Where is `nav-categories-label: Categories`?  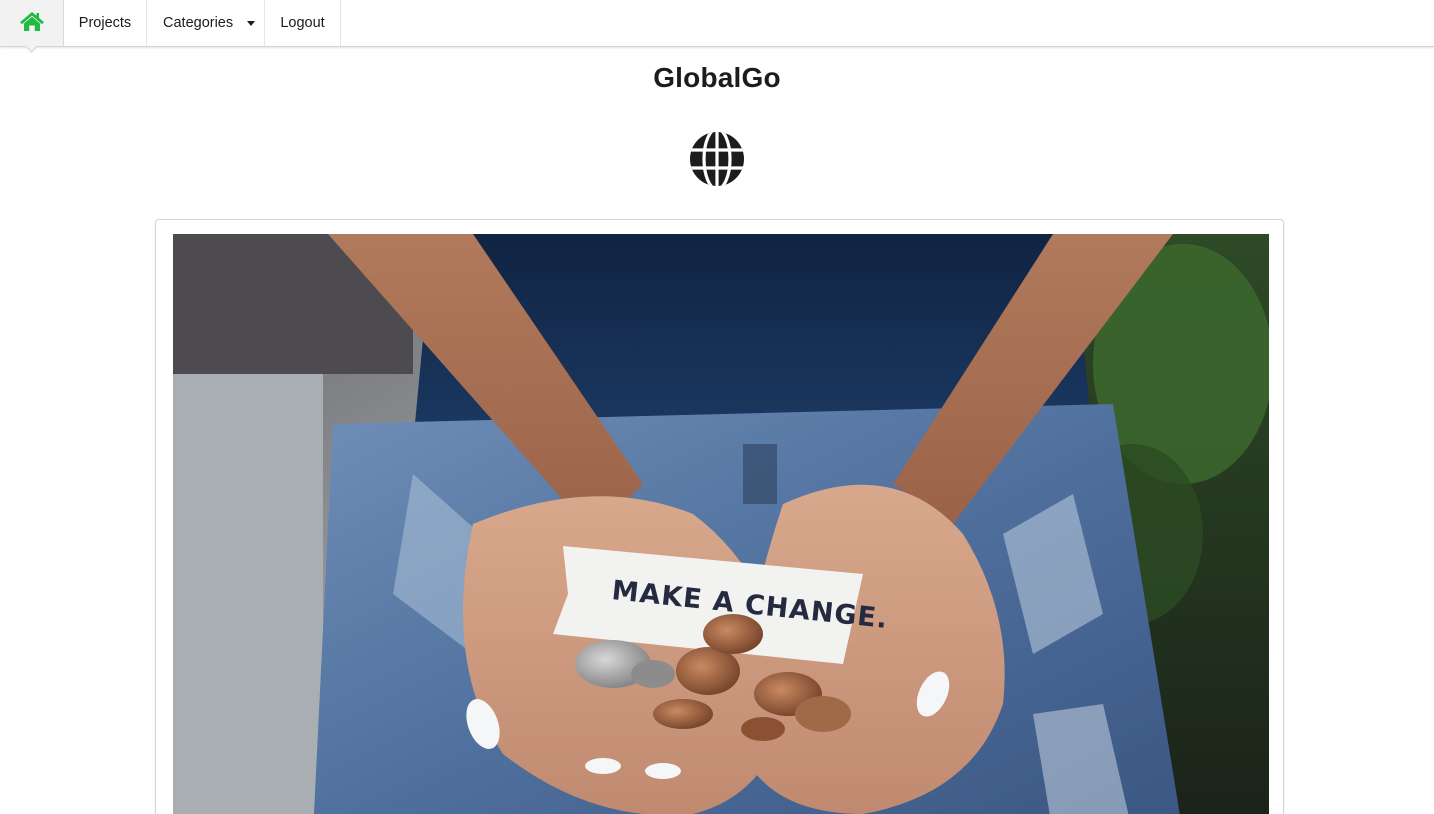 nav-categories-label: Categories is located at coordinates (198, 23).